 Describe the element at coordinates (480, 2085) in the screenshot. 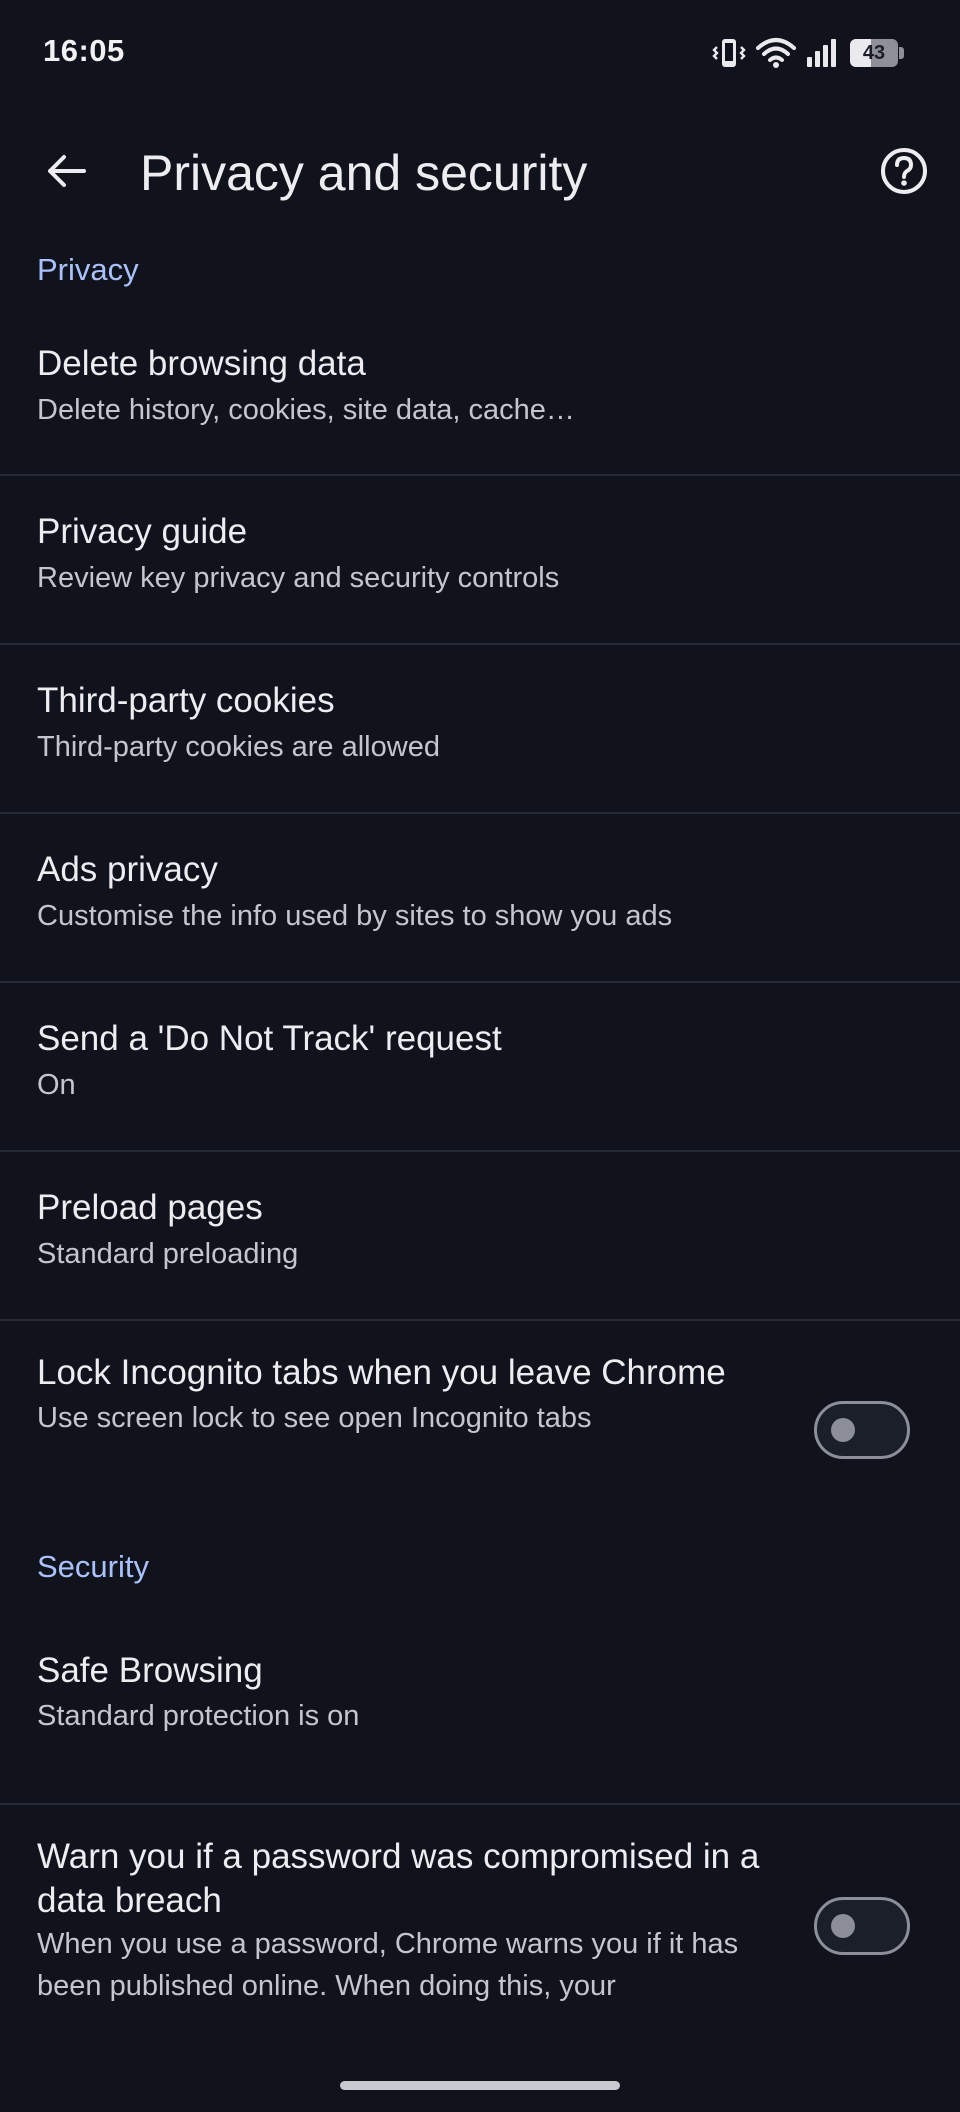

I see `gesture-navigation-bar` at that location.